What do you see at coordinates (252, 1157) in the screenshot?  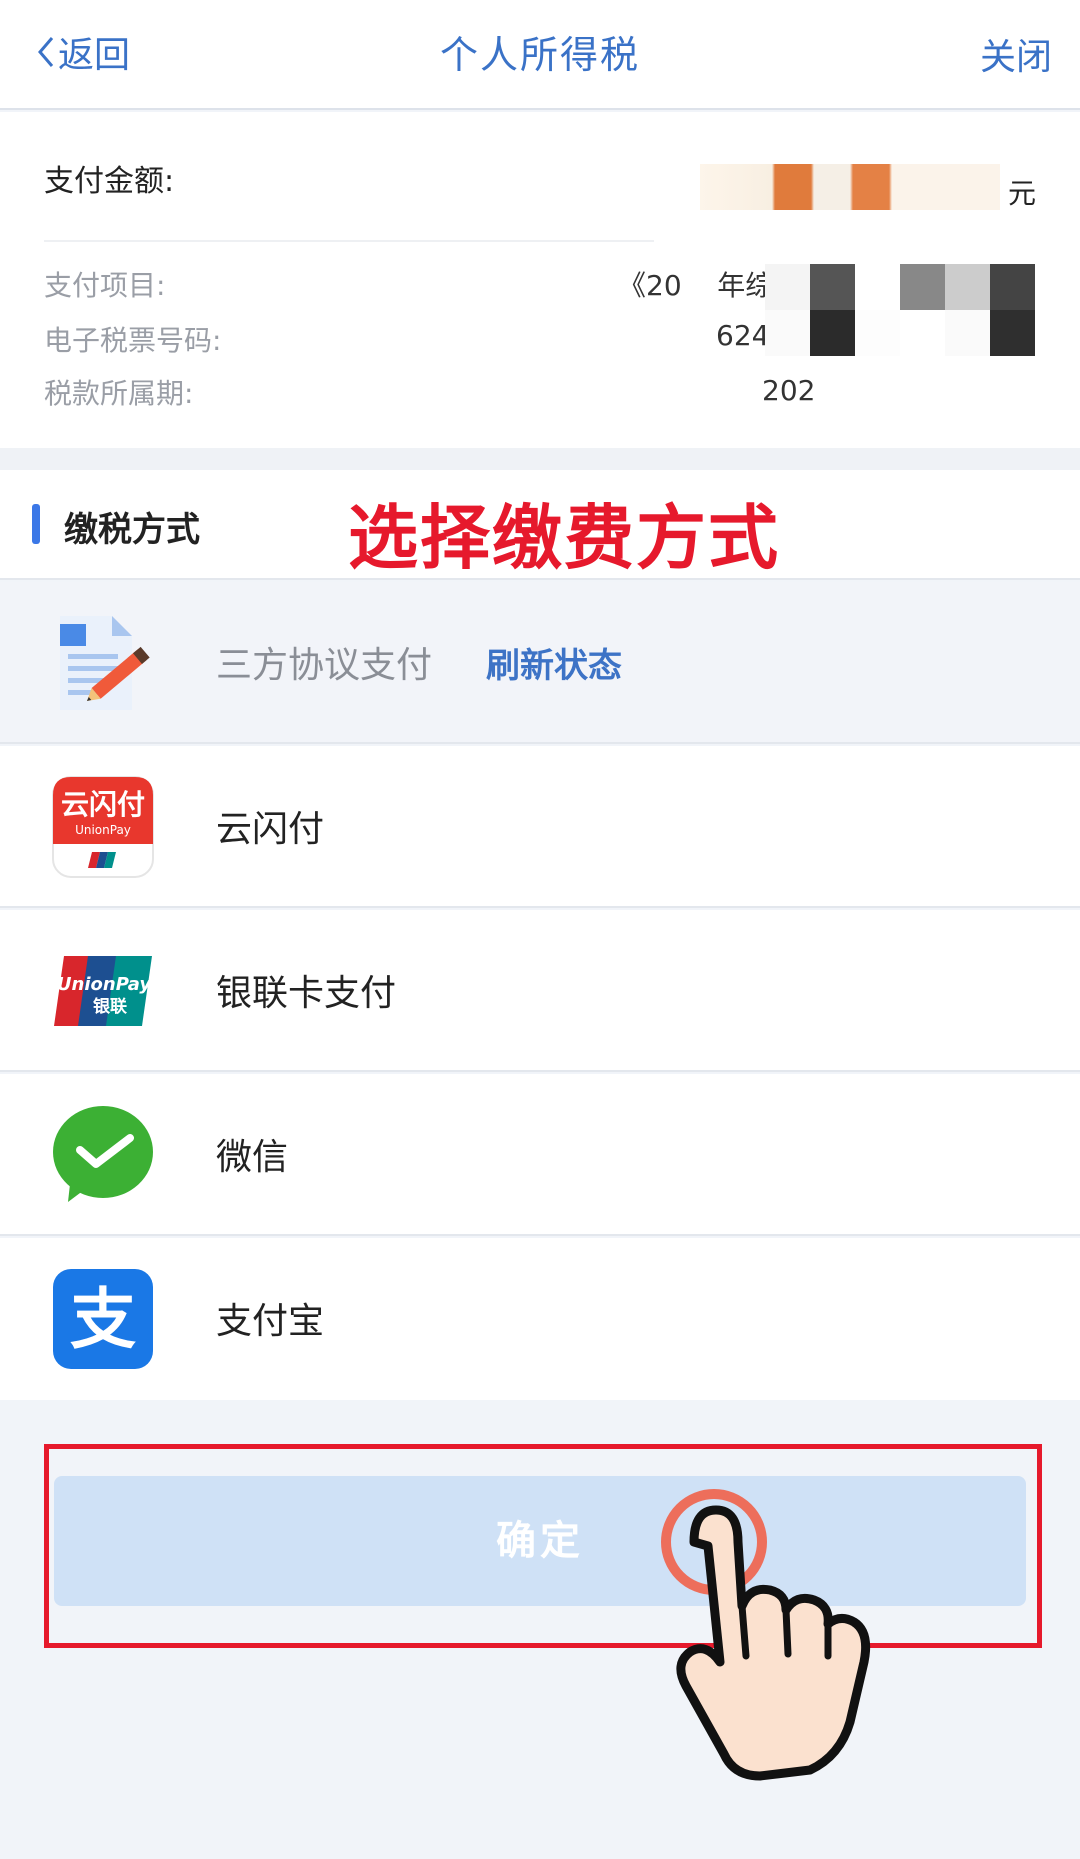 I see `method-name: 微信` at bounding box center [252, 1157].